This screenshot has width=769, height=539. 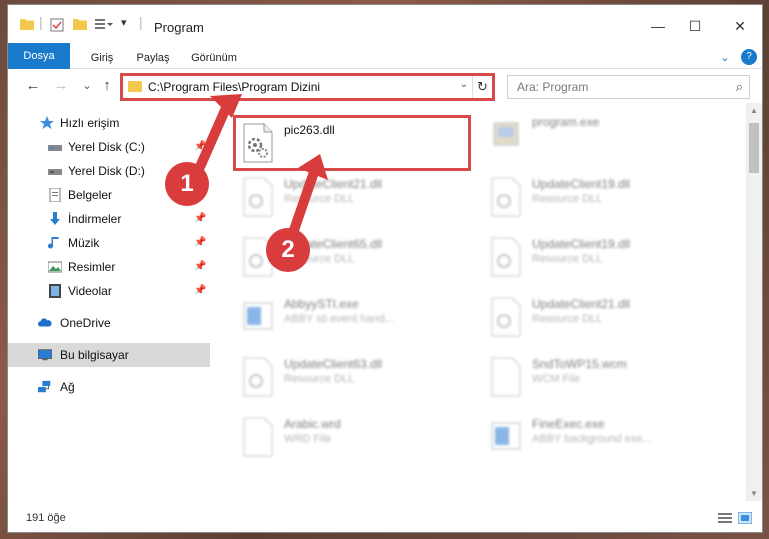 What do you see at coordinates (259, 167) in the screenshot?
I see `annotation-arrows` at bounding box center [259, 167].